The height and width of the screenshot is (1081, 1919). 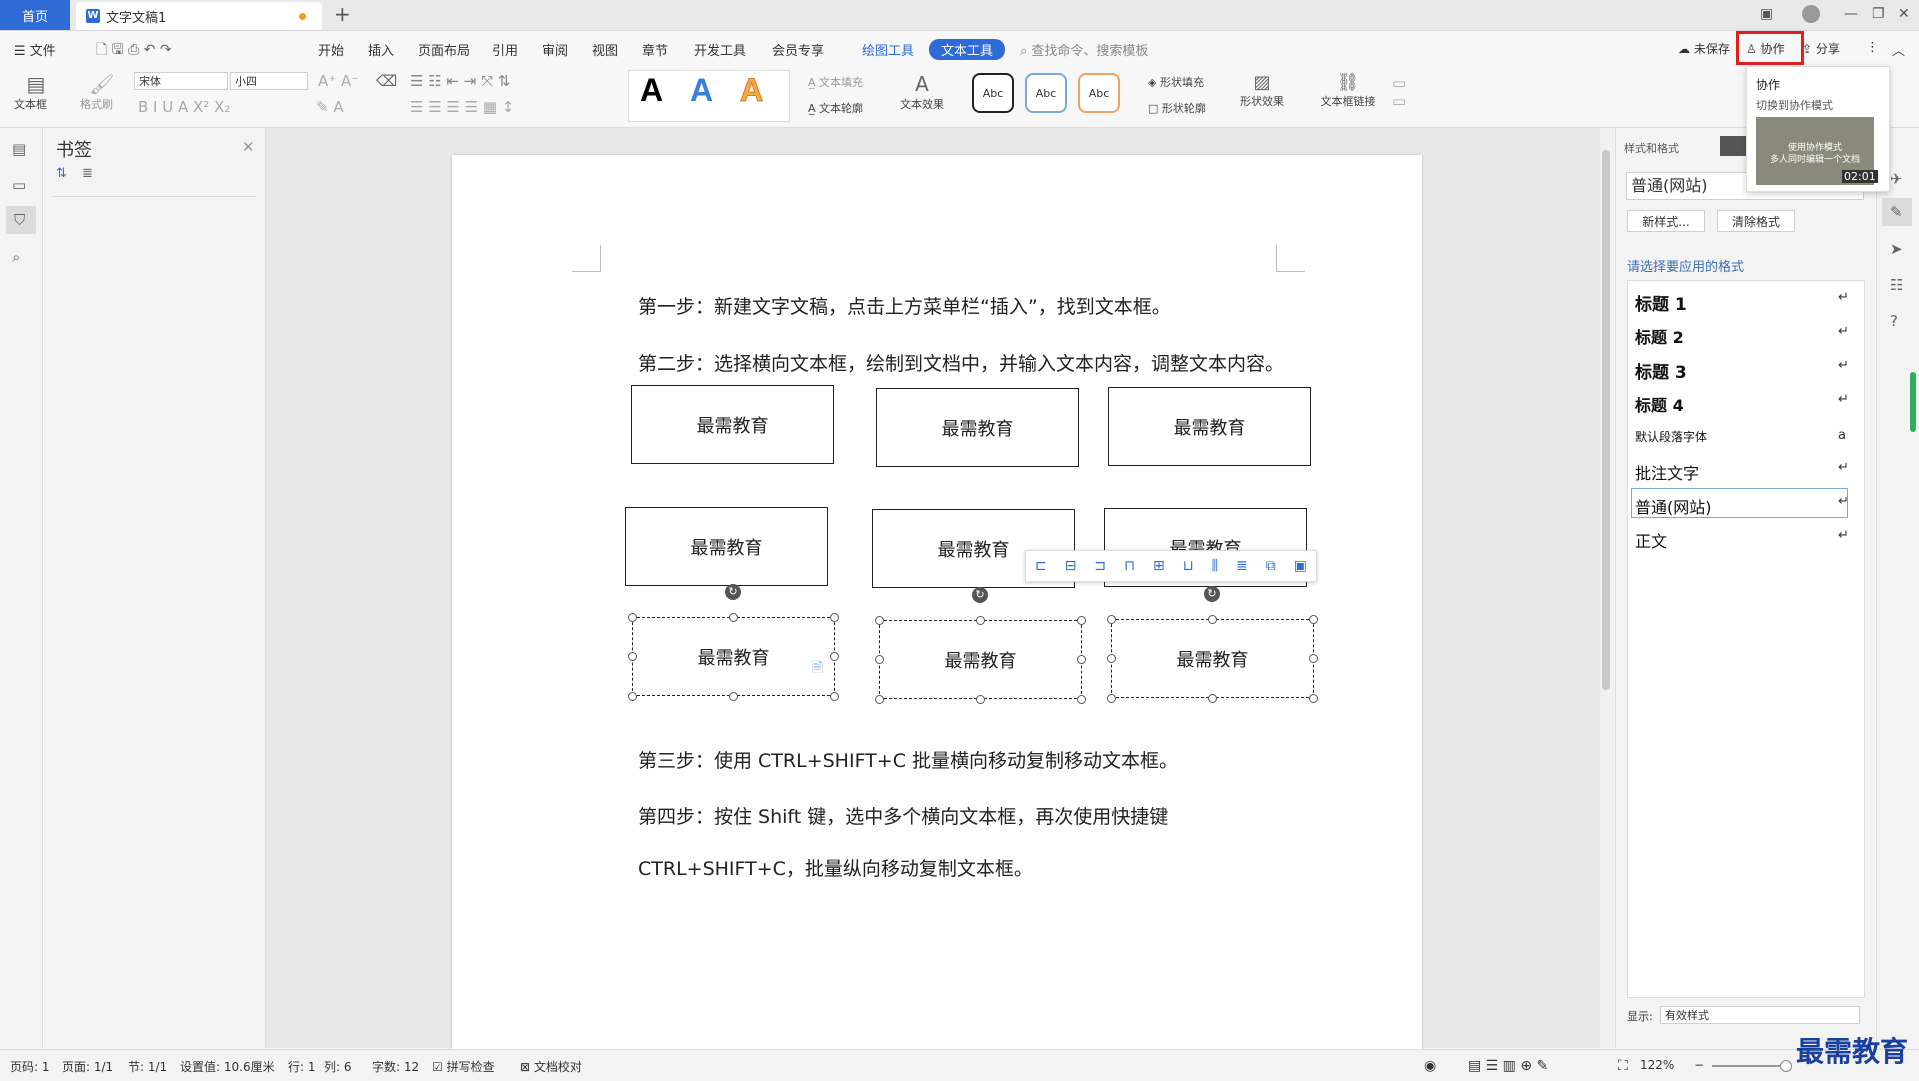 What do you see at coordinates (1430, 1066) in the screenshot?
I see `eye-icon: ◉` at bounding box center [1430, 1066].